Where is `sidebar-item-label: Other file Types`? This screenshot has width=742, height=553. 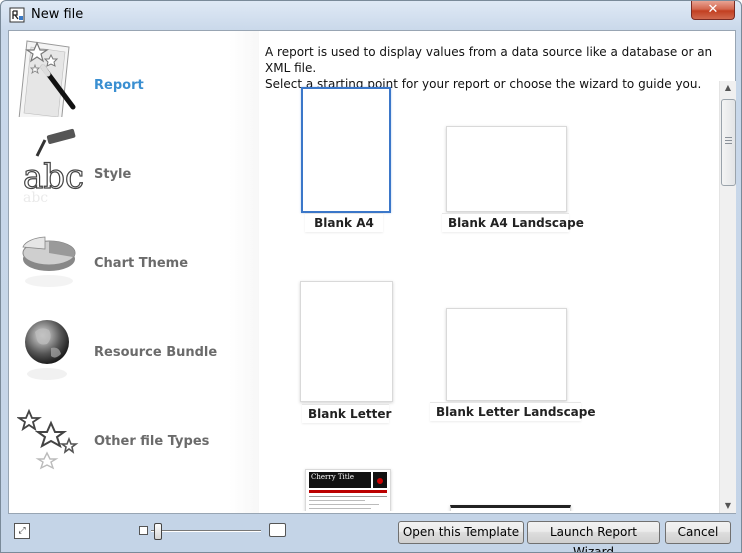
sidebar-item-label: Other file Types is located at coordinates (152, 441).